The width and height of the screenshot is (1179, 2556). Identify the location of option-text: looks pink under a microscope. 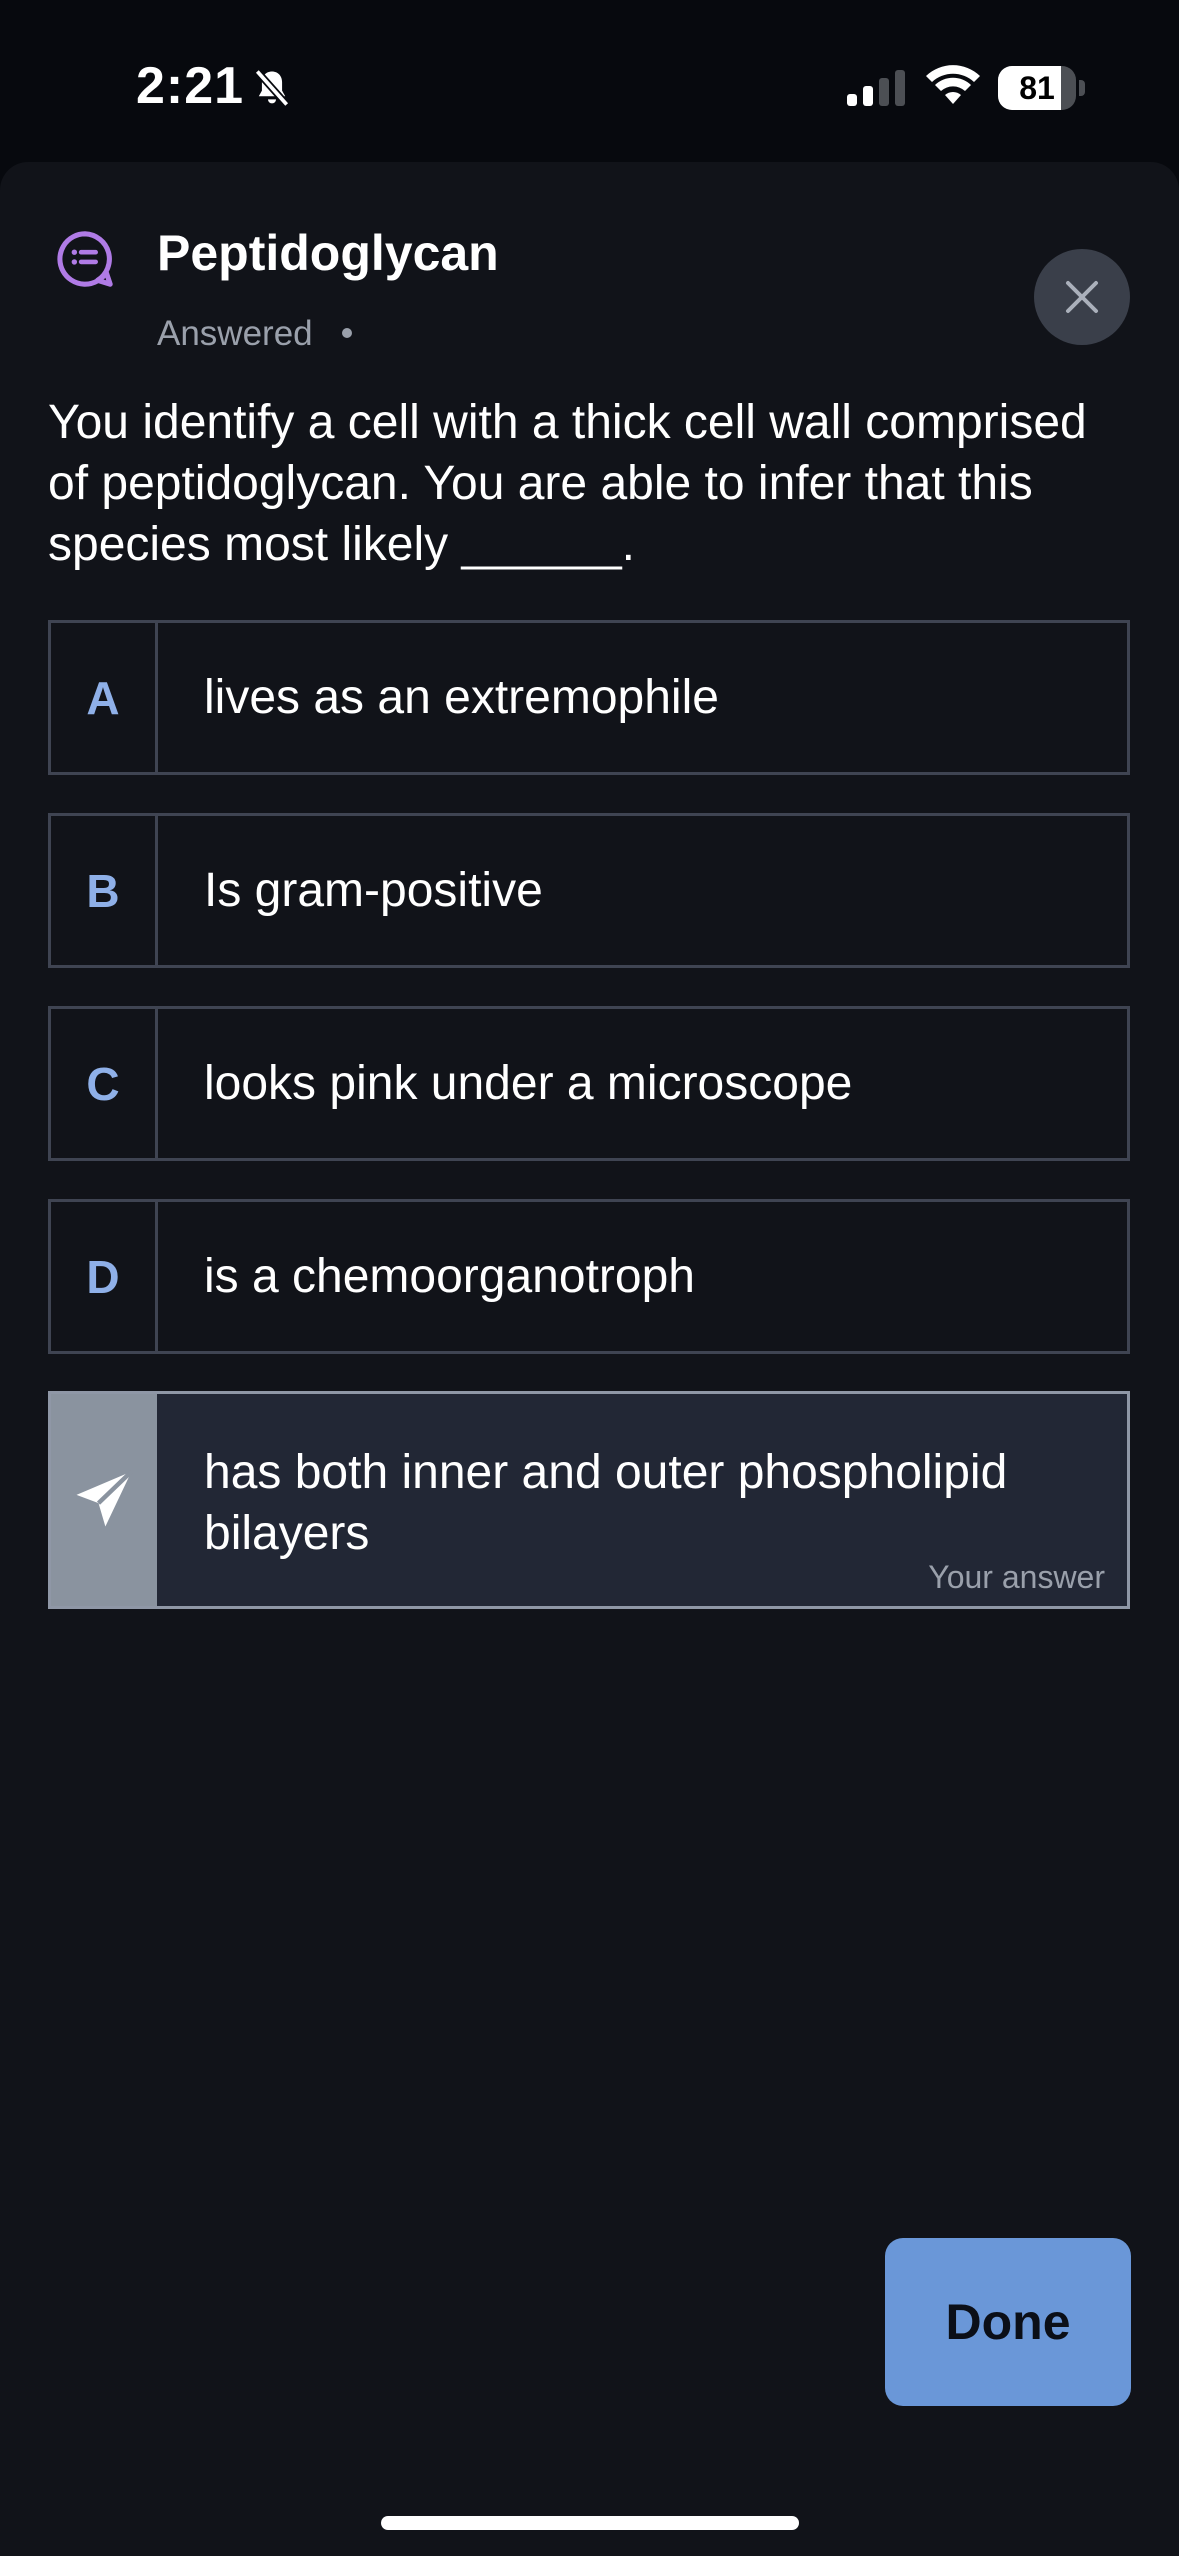
(528, 1083).